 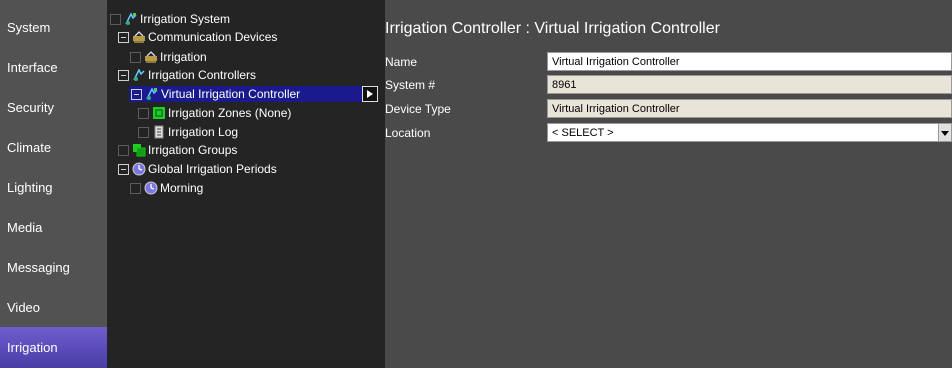 I want to click on name-field: Virtual Irrigation Controller, so click(x=749, y=61).